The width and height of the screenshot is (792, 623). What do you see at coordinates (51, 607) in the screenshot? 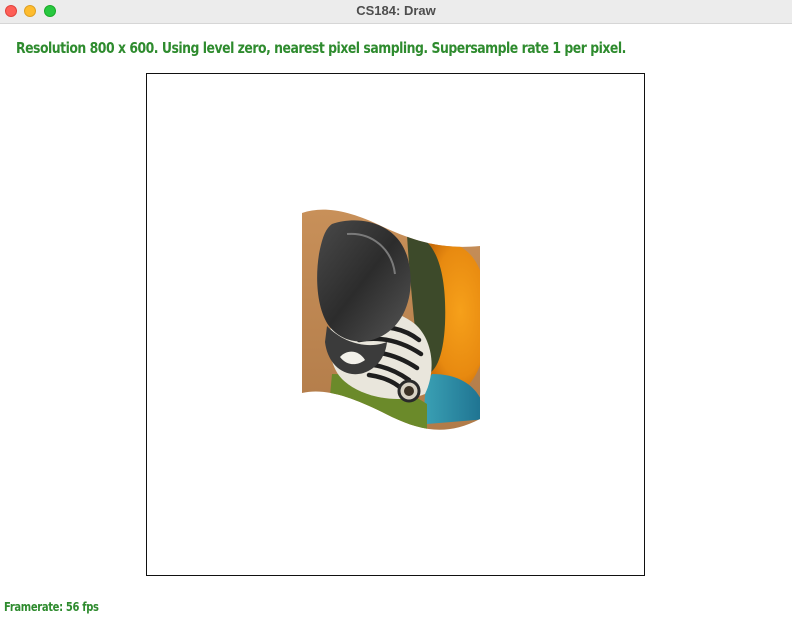
I see `framerate-text: Framerate: 56 fps` at bounding box center [51, 607].